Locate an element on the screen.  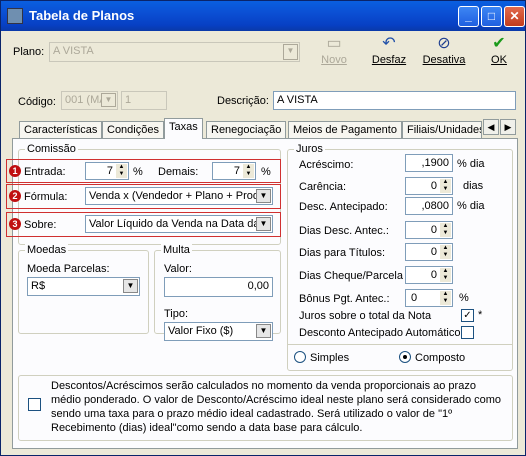
desativa-button: ⊘ Desativa is located at coordinates (444, 50).